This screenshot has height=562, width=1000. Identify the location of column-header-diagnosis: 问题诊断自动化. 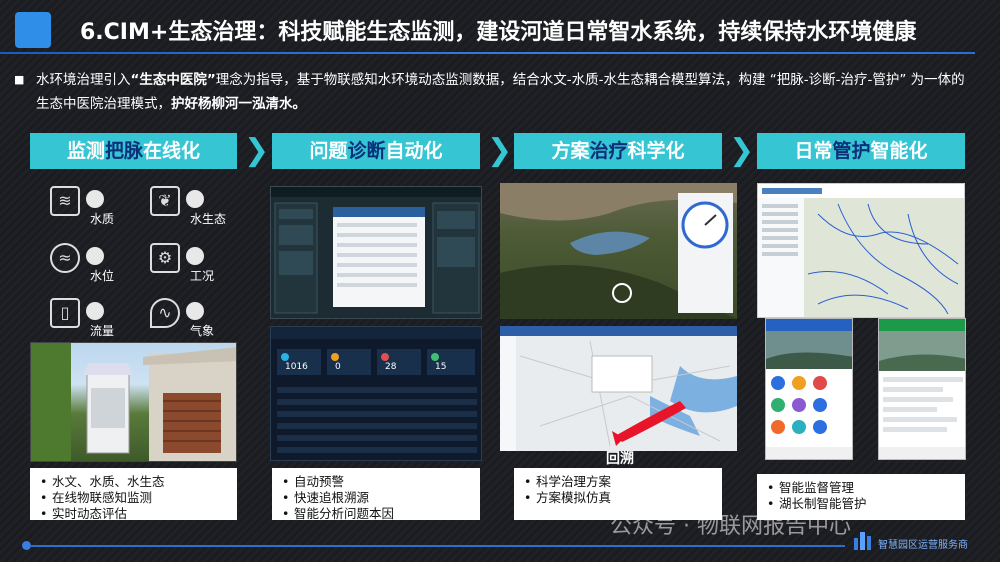
(376, 151).